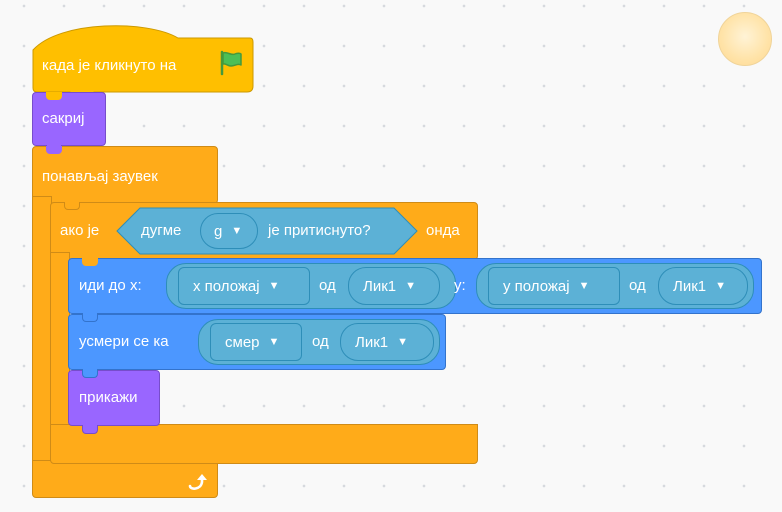 This screenshot has width=782, height=512. What do you see at coordinates (460, 285) in the screenshot?
I see `go-to-y-label: y:` at bounding box center [460, 285].